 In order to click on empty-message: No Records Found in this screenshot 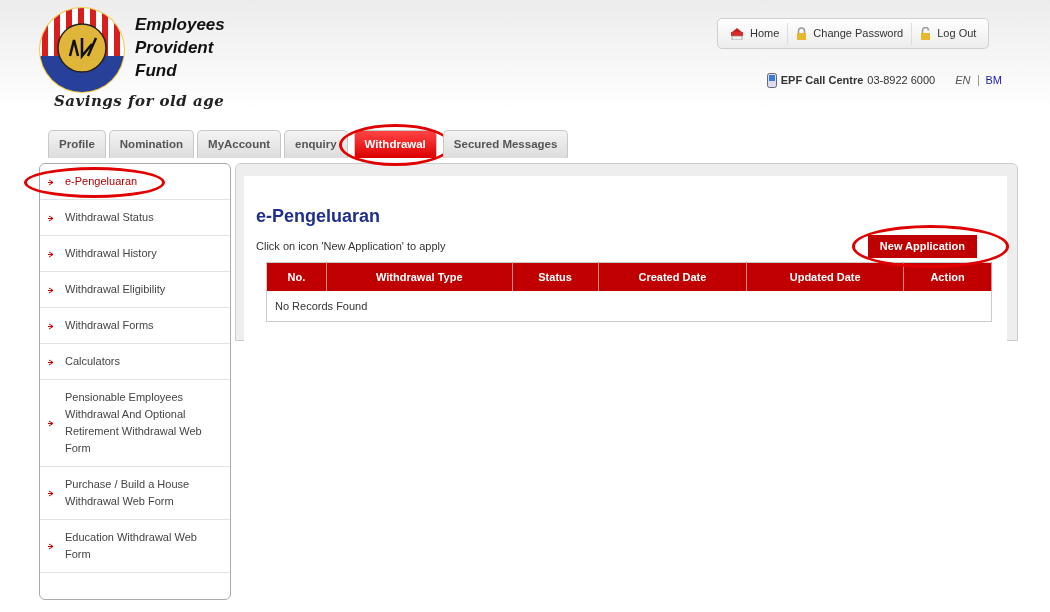, I will do `click(629, 306)`.